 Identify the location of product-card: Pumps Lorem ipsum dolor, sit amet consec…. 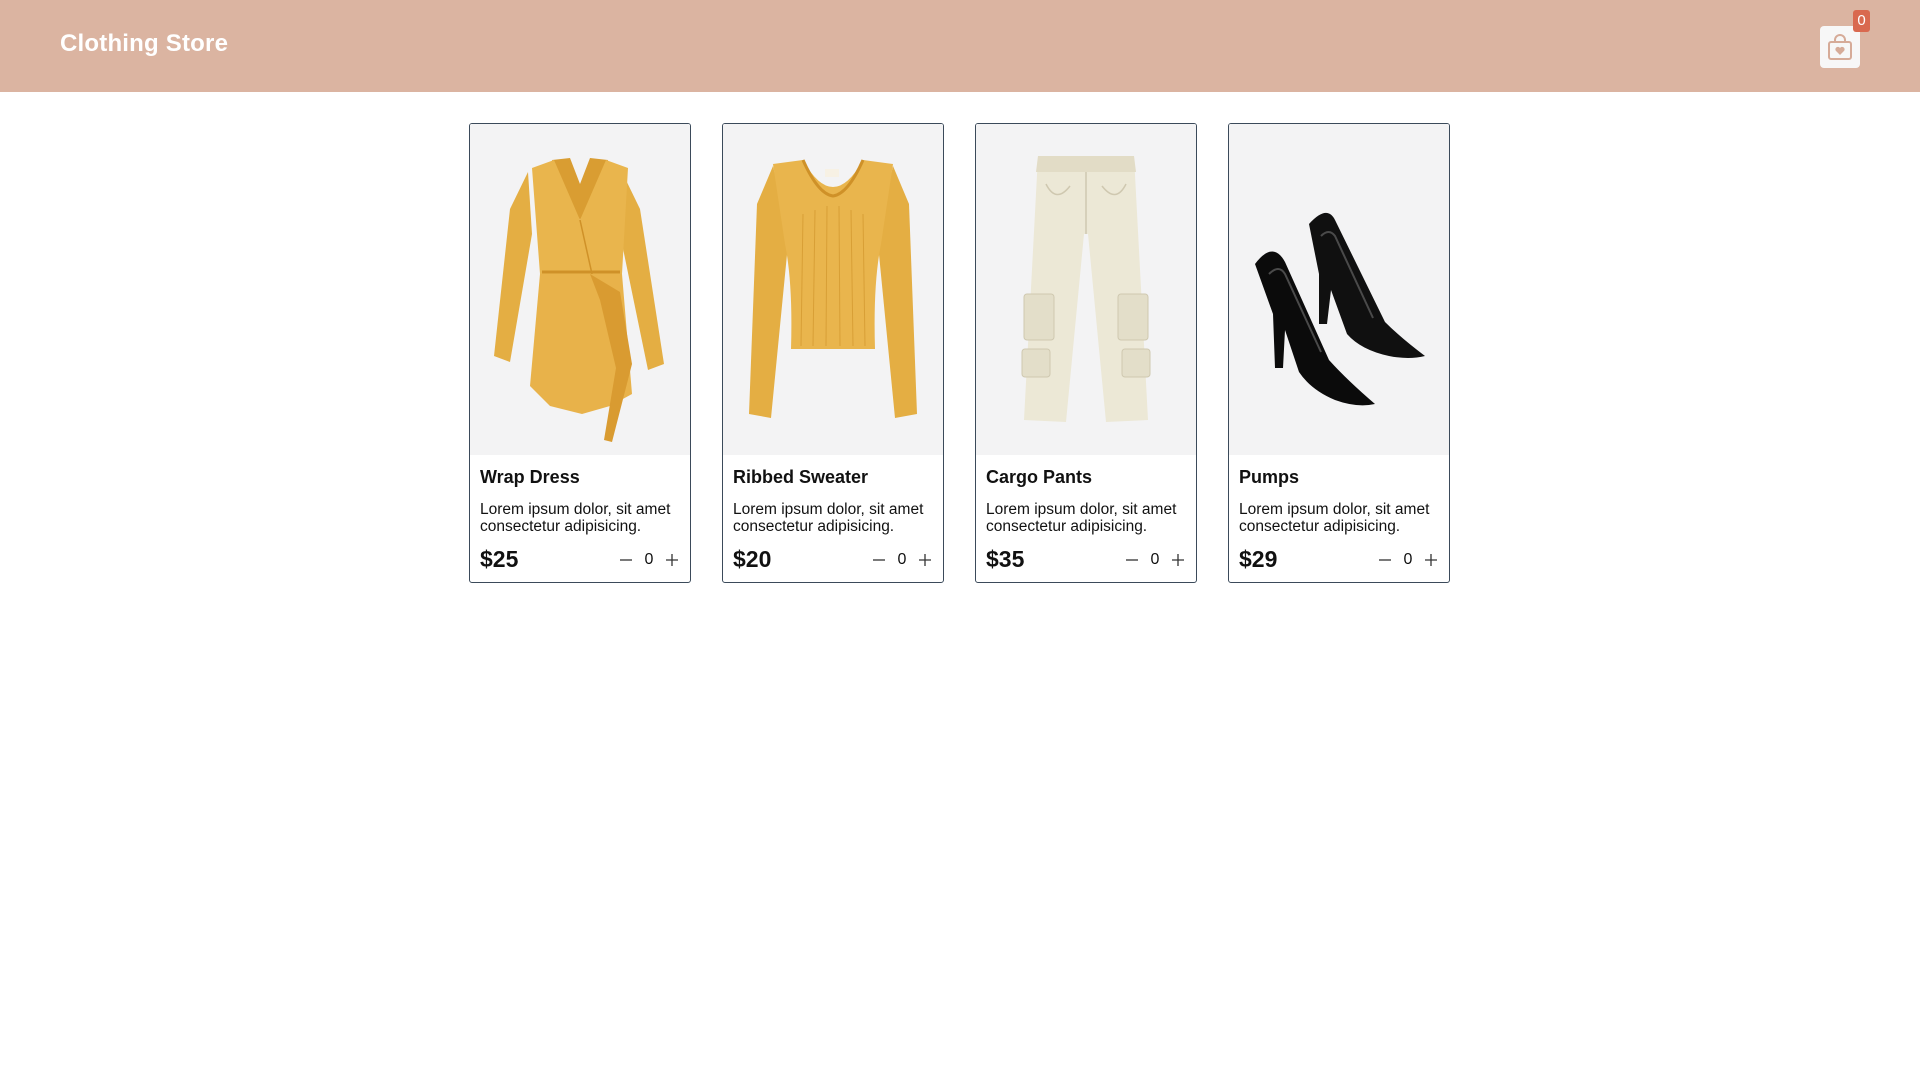
(1339, 353).